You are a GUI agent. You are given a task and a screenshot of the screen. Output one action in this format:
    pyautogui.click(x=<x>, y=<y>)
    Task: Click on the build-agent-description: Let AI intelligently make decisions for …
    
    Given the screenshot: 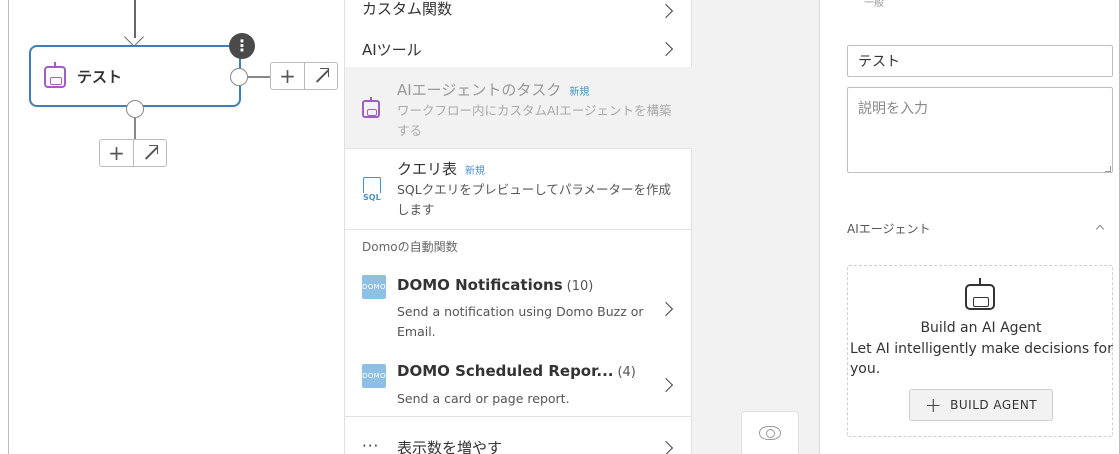 What is the action you would take?
    pyautogui.click(x=981, y=359)
    